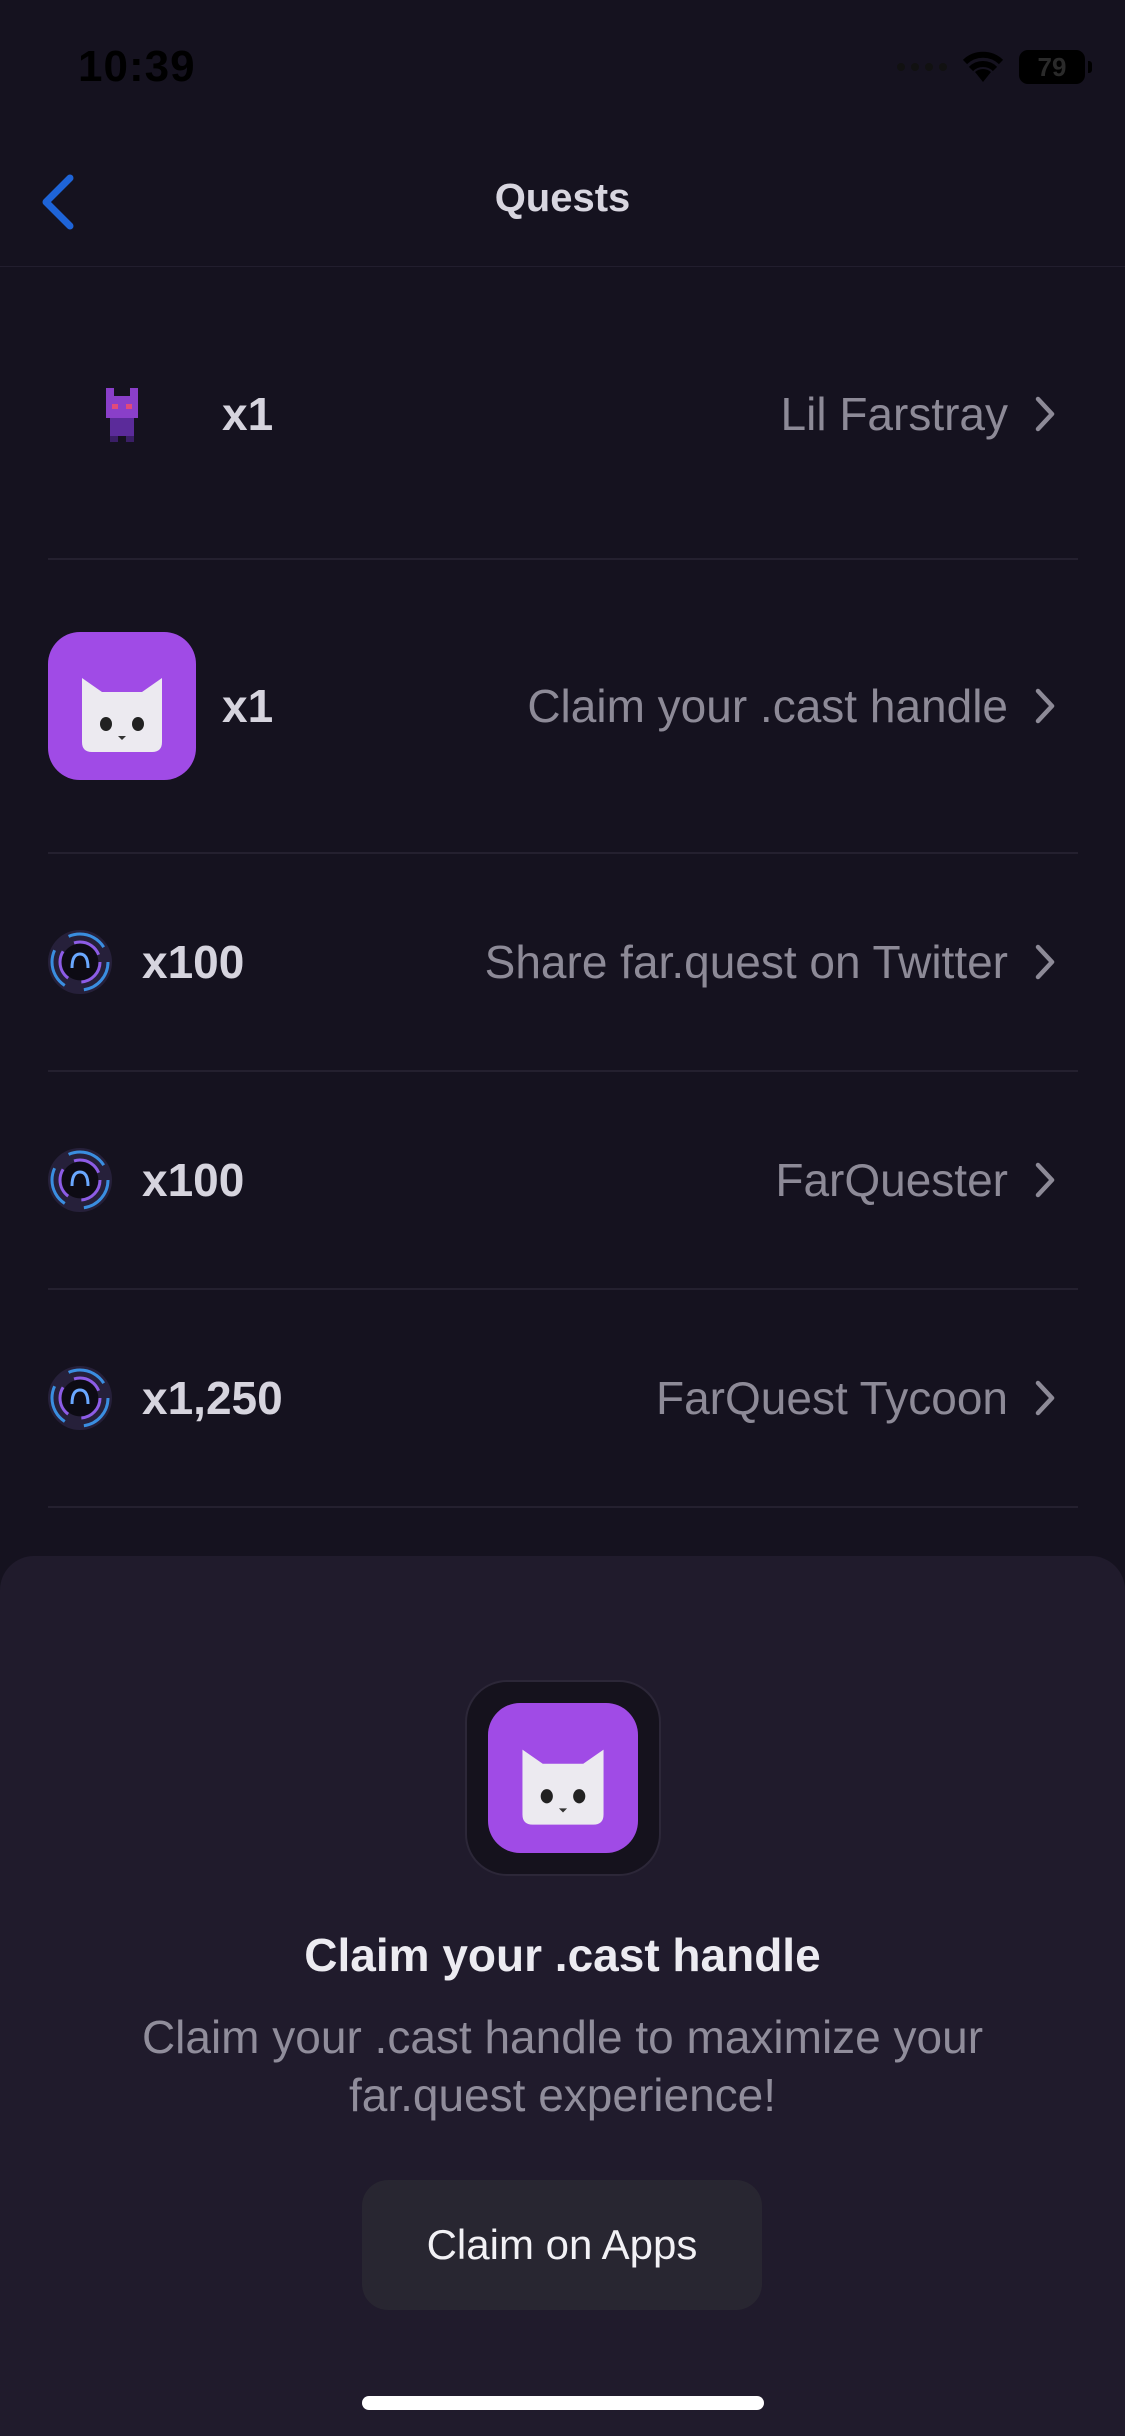 The width and height of the screenshot is (1125, 2436). What do you see at coordinates (562, 1955) in the screenshot?
I see `sheet-title: Claim your .cast handle` at bounding box center [562, 1955].